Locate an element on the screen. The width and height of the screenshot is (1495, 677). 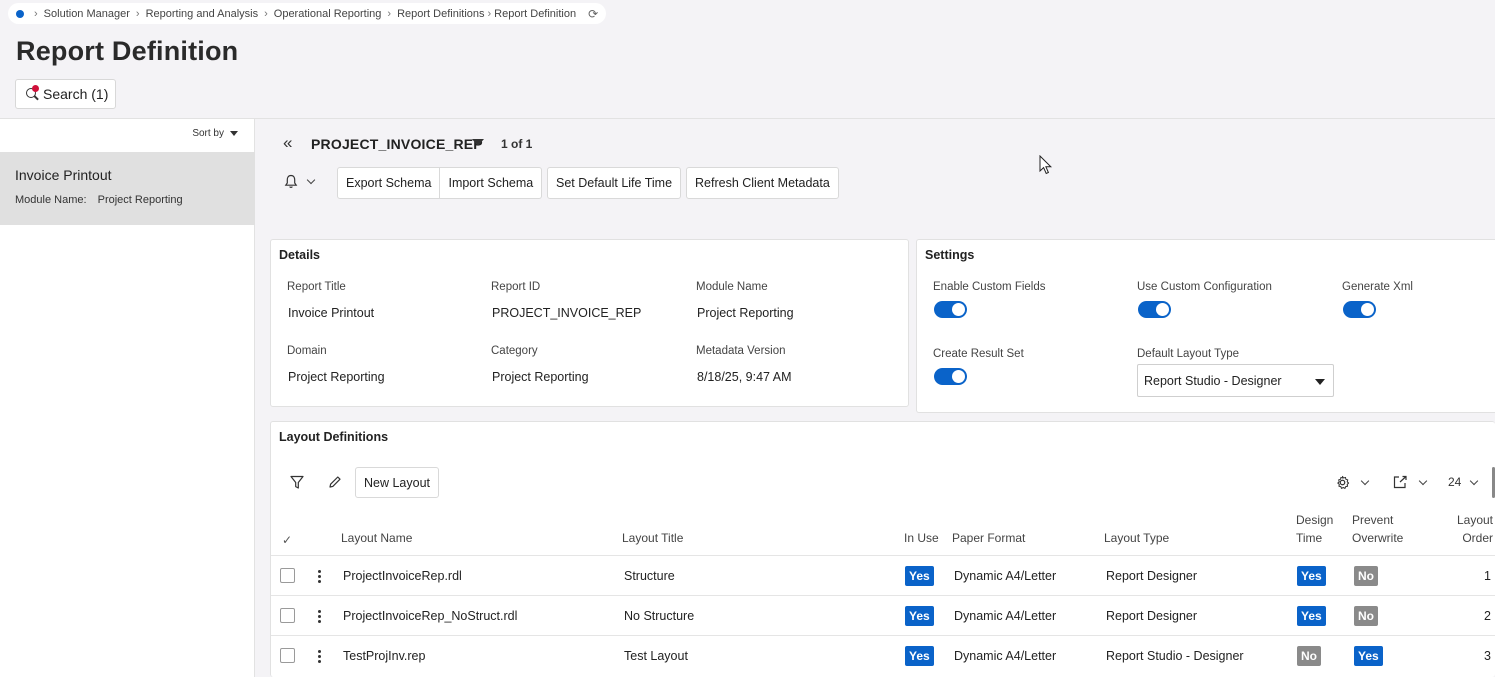
generate-xml-toggle is located at coordinates (1359, 309).